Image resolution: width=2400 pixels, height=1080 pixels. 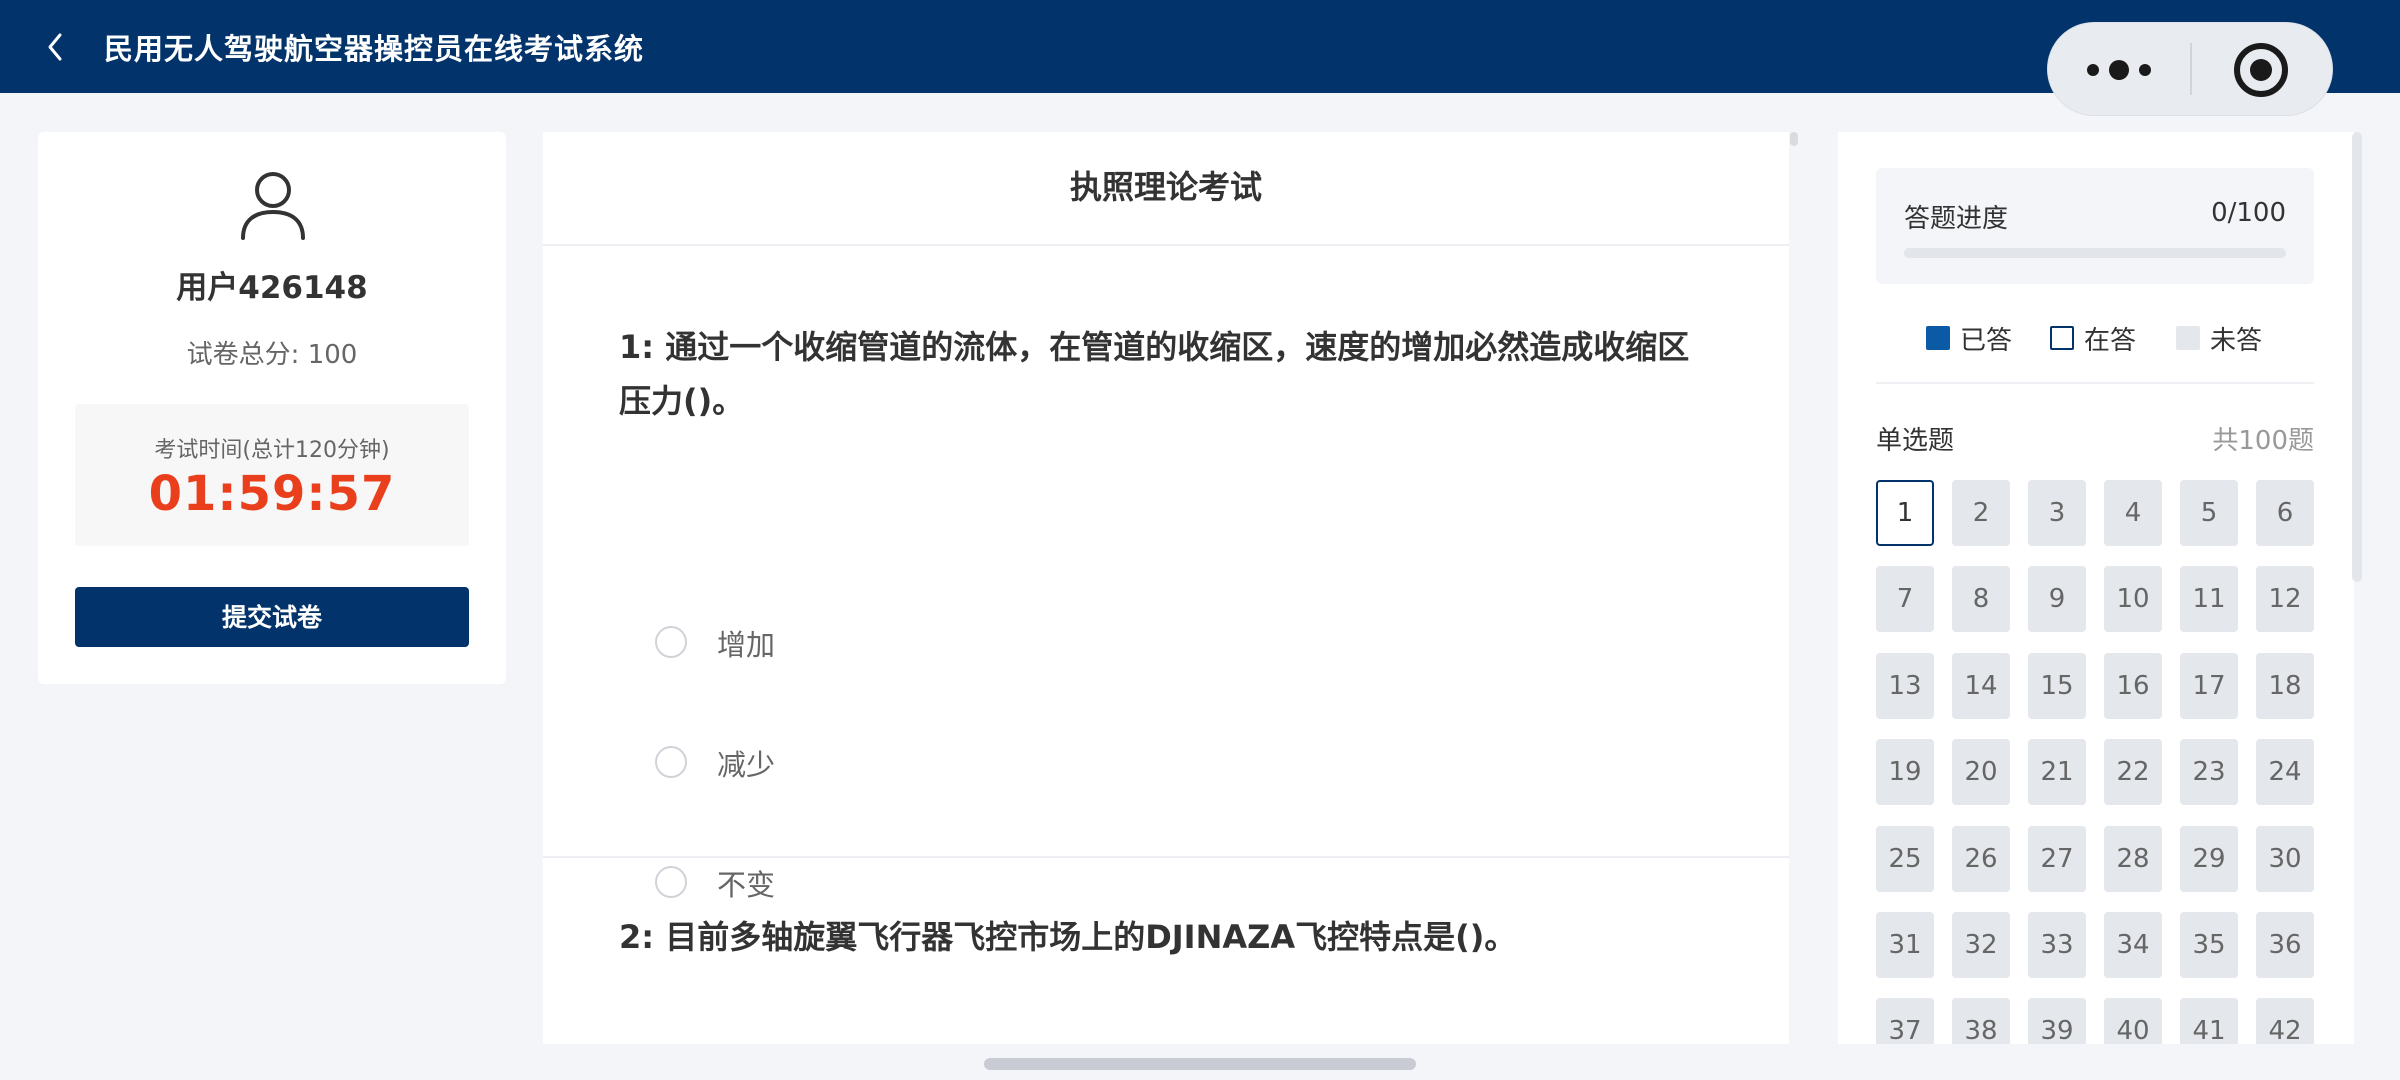 What do you see at coordinates (2263, 441) in the screenshot?
I see `section-count: 共100题` at bounding box center [2263, 441].